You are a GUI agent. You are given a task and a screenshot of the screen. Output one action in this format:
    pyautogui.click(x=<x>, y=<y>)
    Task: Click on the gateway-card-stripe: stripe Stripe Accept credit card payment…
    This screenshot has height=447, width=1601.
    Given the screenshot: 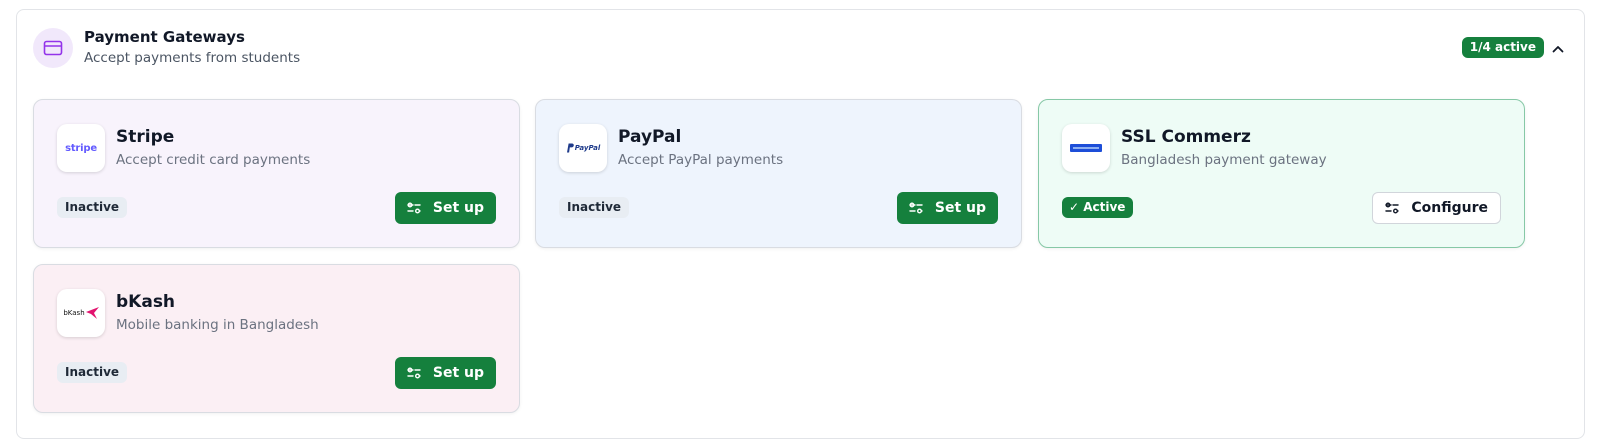 What is the action you would take?
    pyautogui.click(x=276, y=173)
    